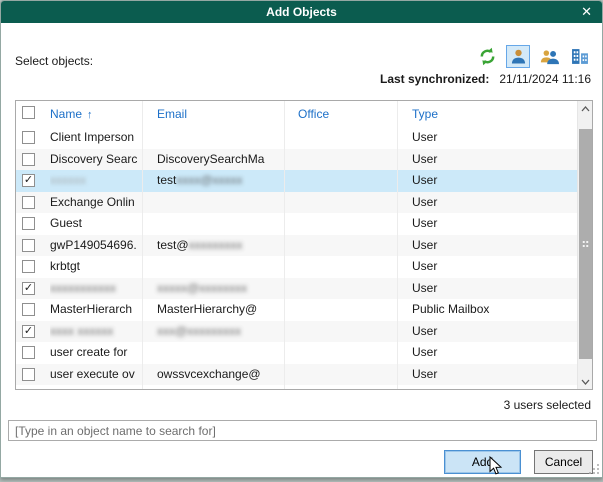  I want to click on scroll-up-icon, so click(585, 108).